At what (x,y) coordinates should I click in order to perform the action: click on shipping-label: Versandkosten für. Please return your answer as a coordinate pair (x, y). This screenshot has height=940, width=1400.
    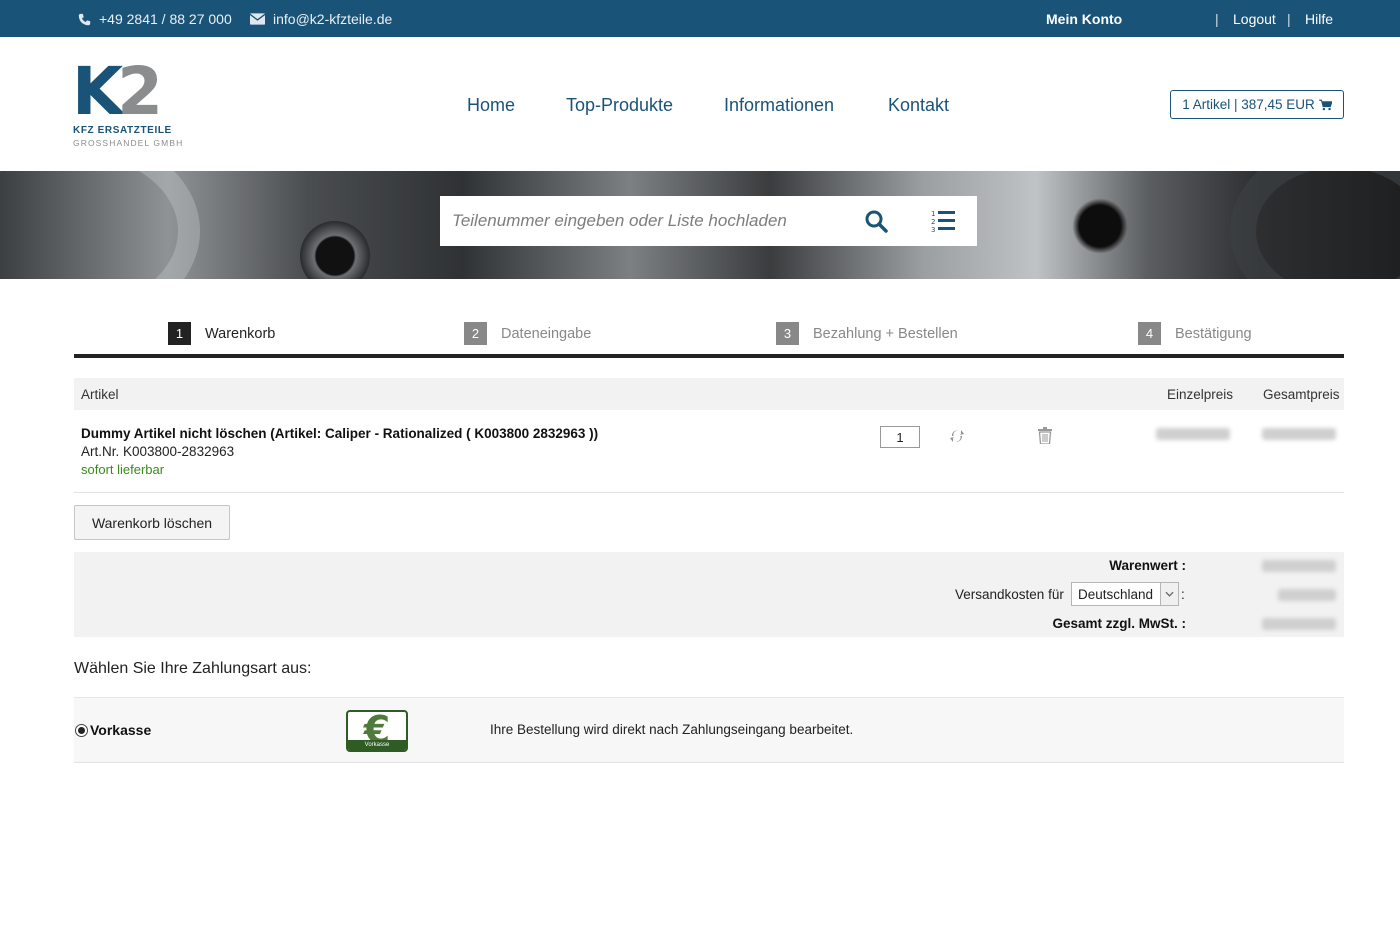
    Looking at the image, I should click on (1009, 594).